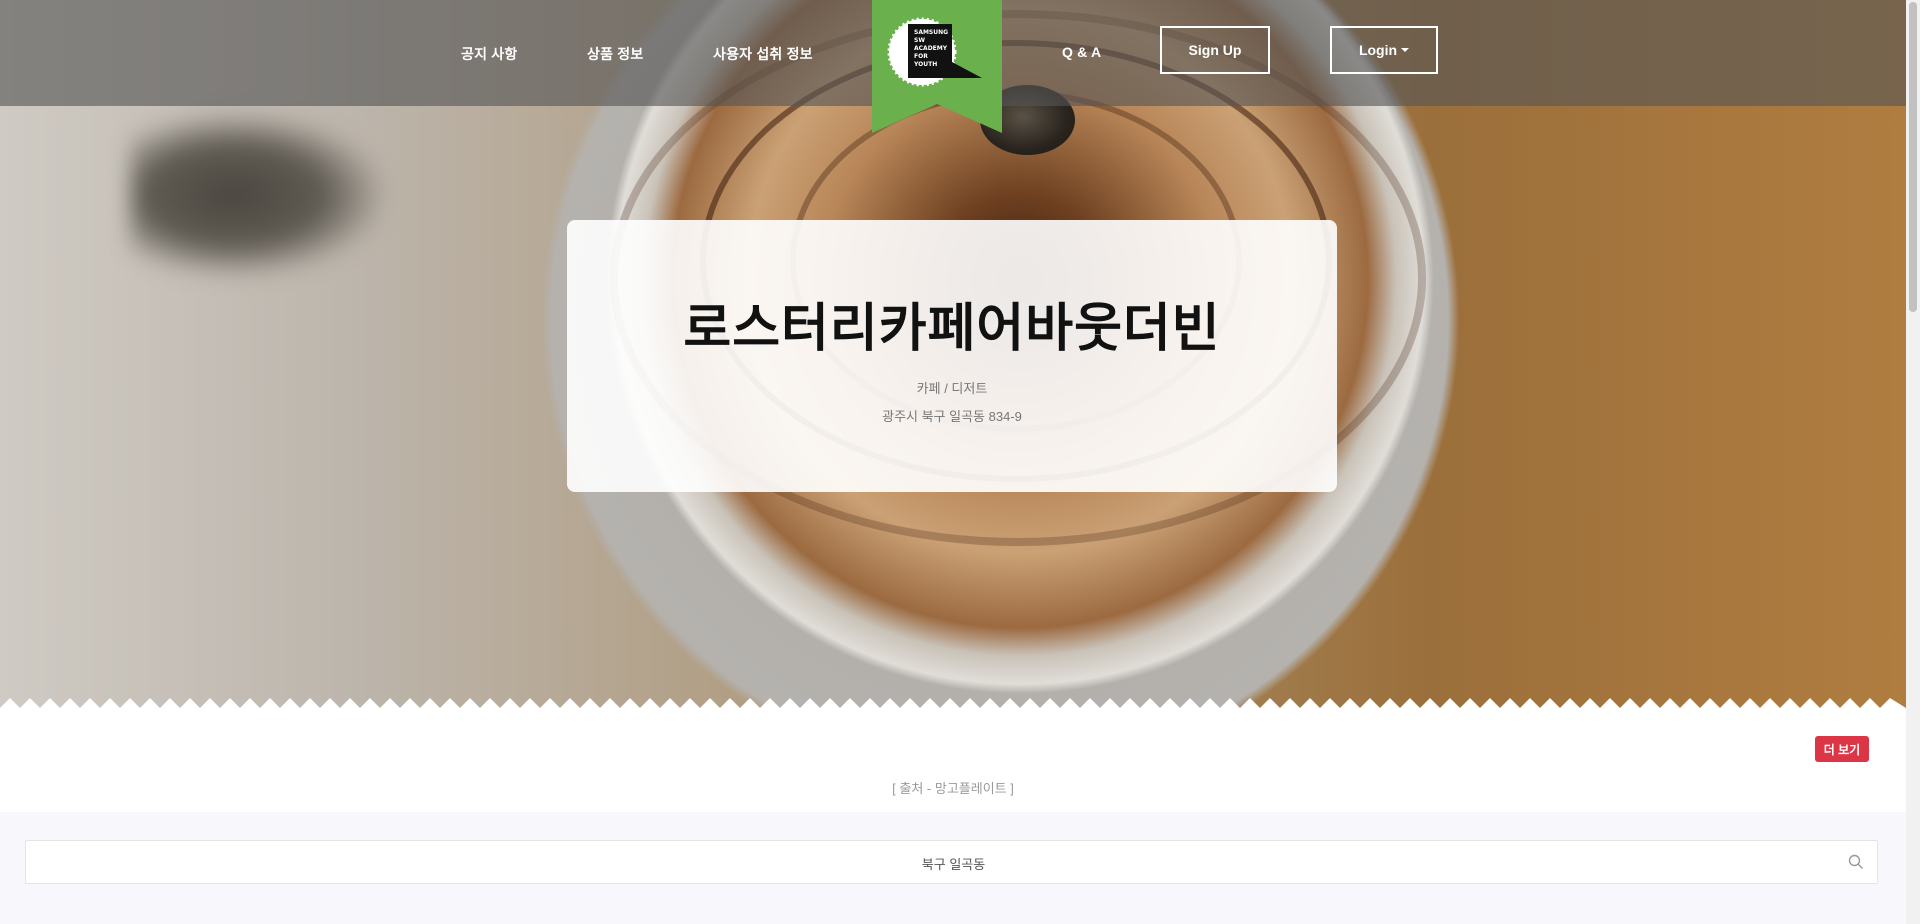 The width and height of the screenshot is (1920, 924). I want to click on search-box, so click(953, 862).